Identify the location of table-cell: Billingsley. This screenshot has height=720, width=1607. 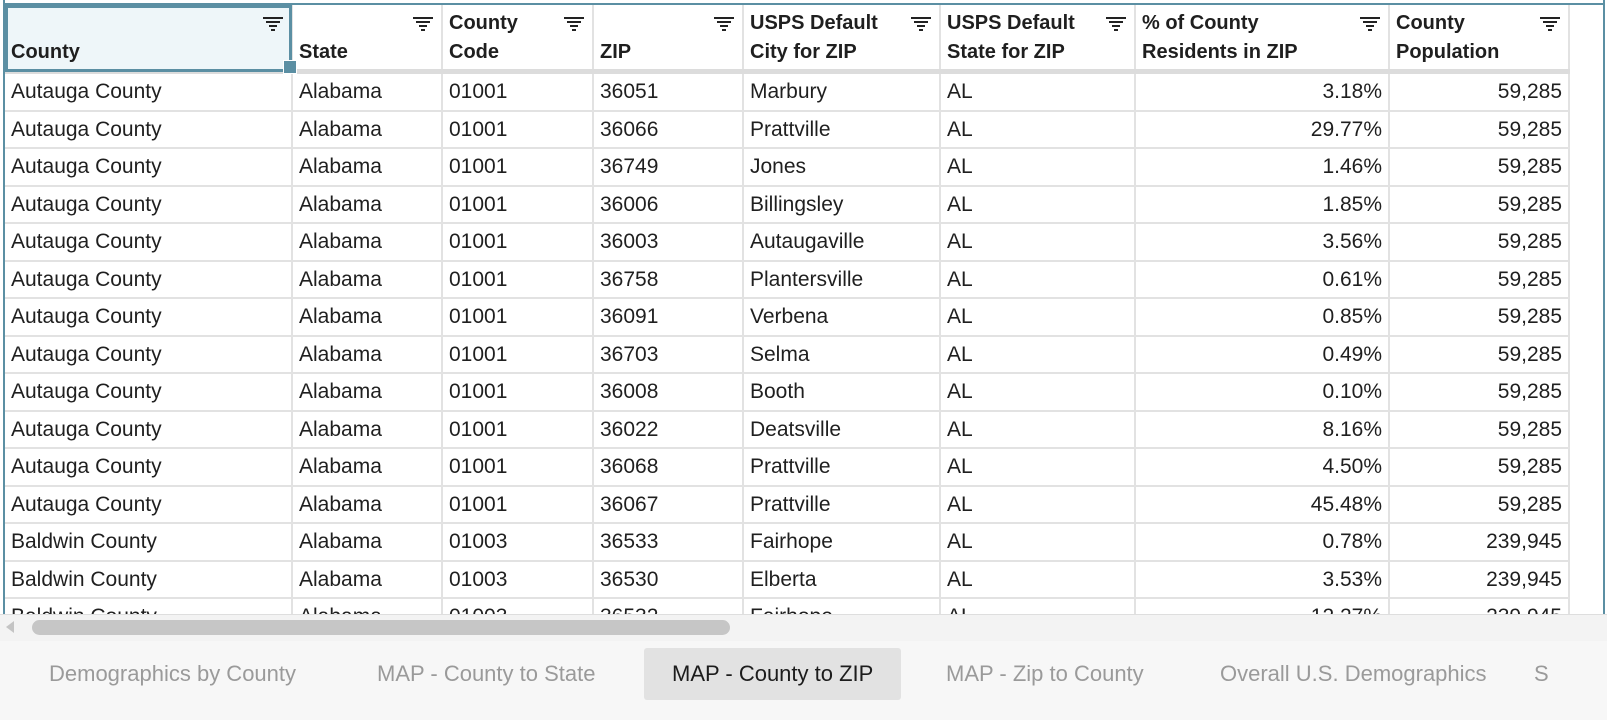
(842, 204).